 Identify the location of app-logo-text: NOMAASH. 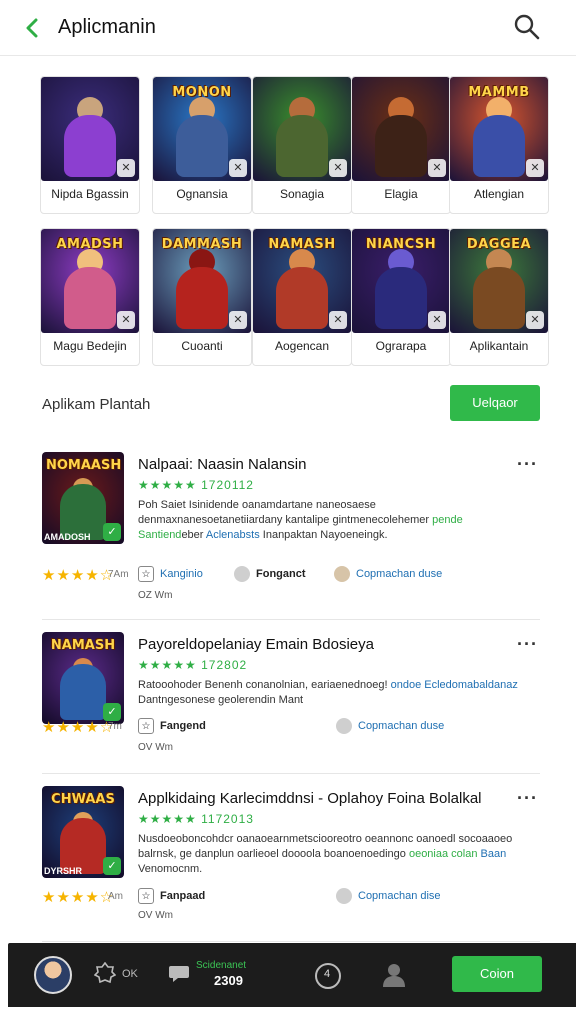
(84, 465).